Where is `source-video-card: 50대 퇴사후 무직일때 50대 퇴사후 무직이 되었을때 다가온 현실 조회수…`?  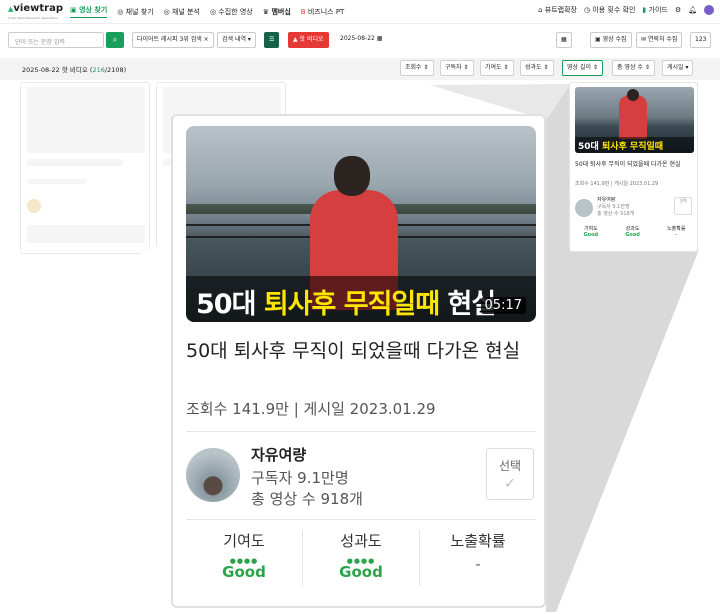 source-video-card: 50대 퇴사후 무직일때 50대 퇴사후 무직이 되었을때 다가온 현실 조회수… is located at coordinates (633, 167).